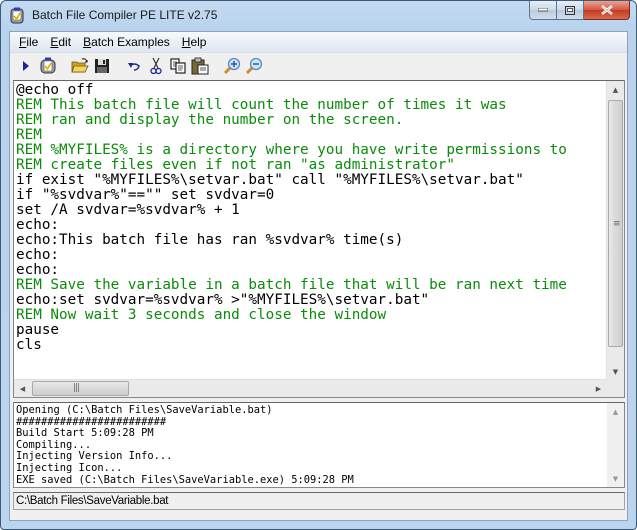 The image size is (637, 530). What do you see at coordinates (87, 42) in the screenshot?
I see `menu-batch-examples-accel: B` at bounding box center [87, 42].